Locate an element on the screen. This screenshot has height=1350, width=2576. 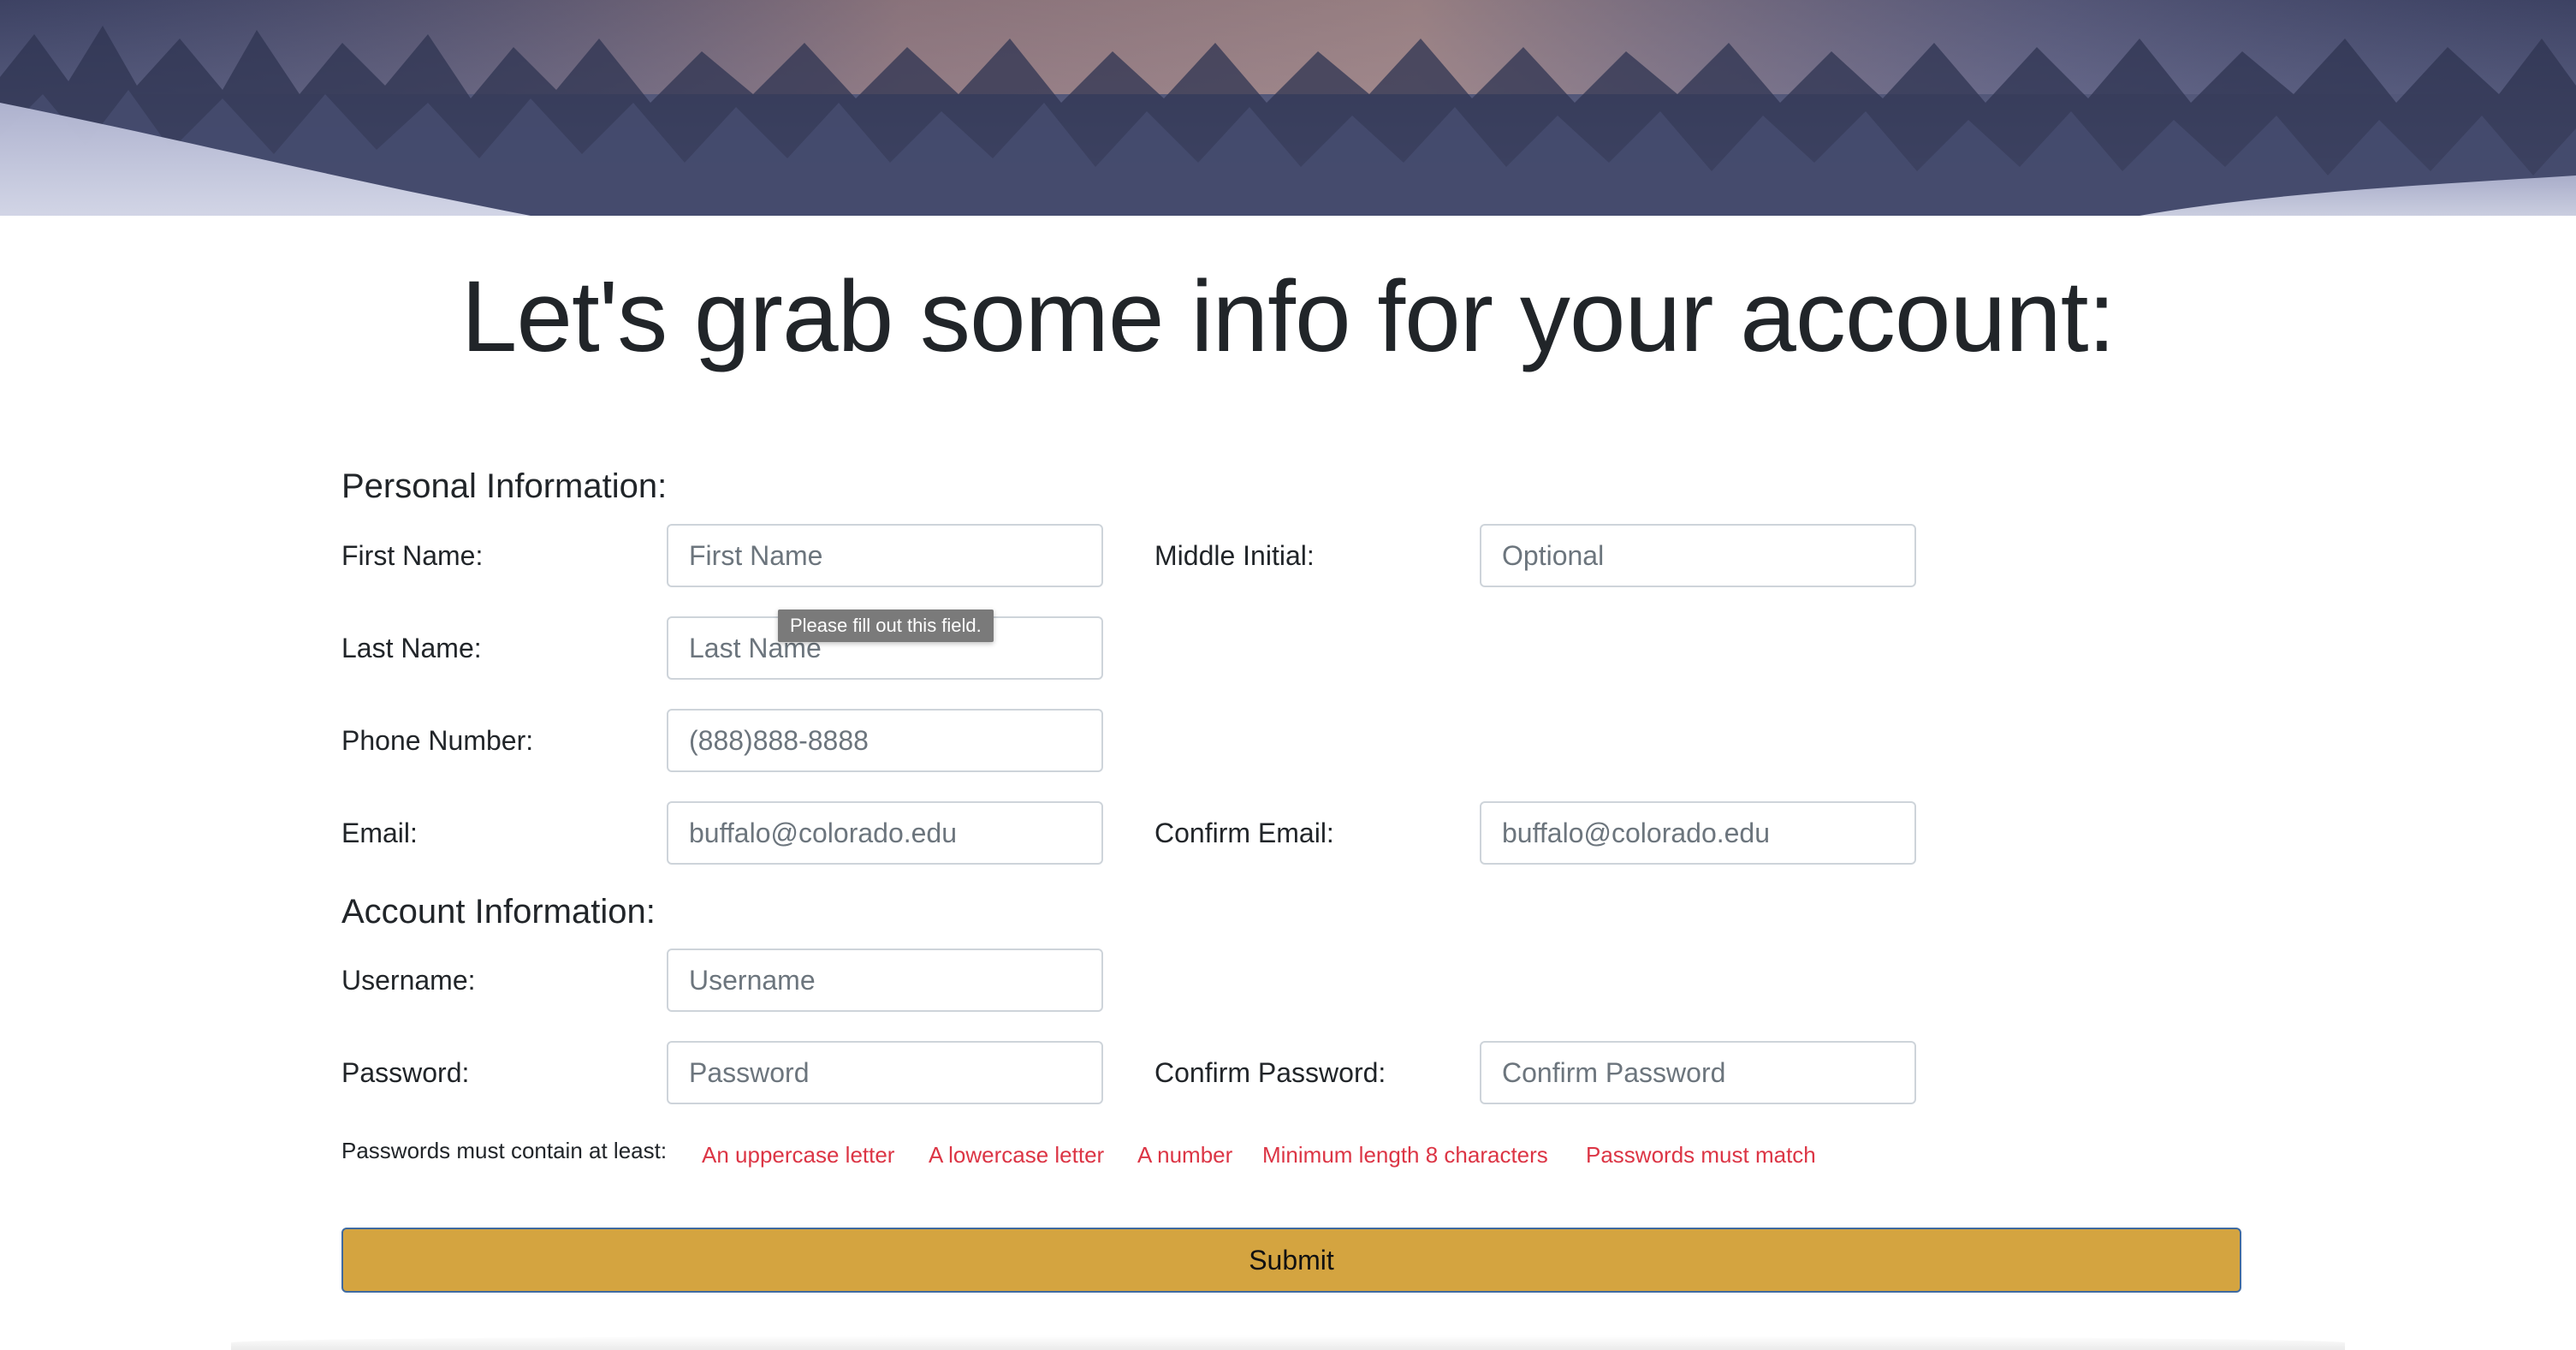
middle-initial-input is located at coordinates (1698, 555).